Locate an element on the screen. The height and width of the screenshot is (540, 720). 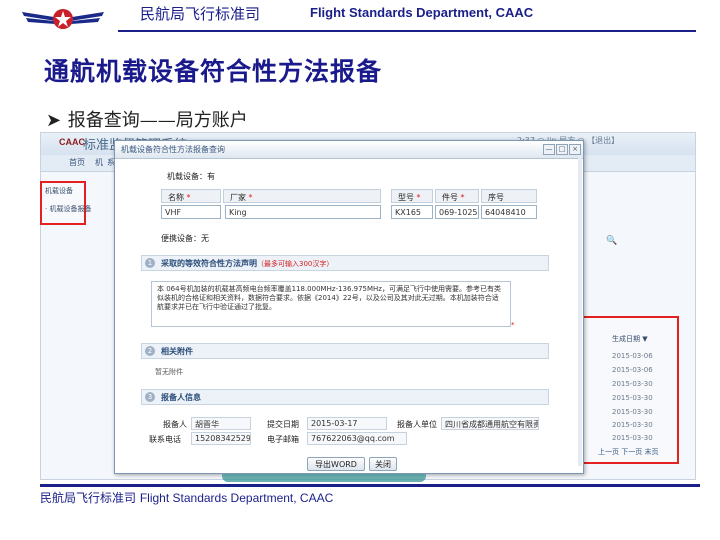
left-menu-item-report: · 机载设备报备 is located at coordinates (68, 209).